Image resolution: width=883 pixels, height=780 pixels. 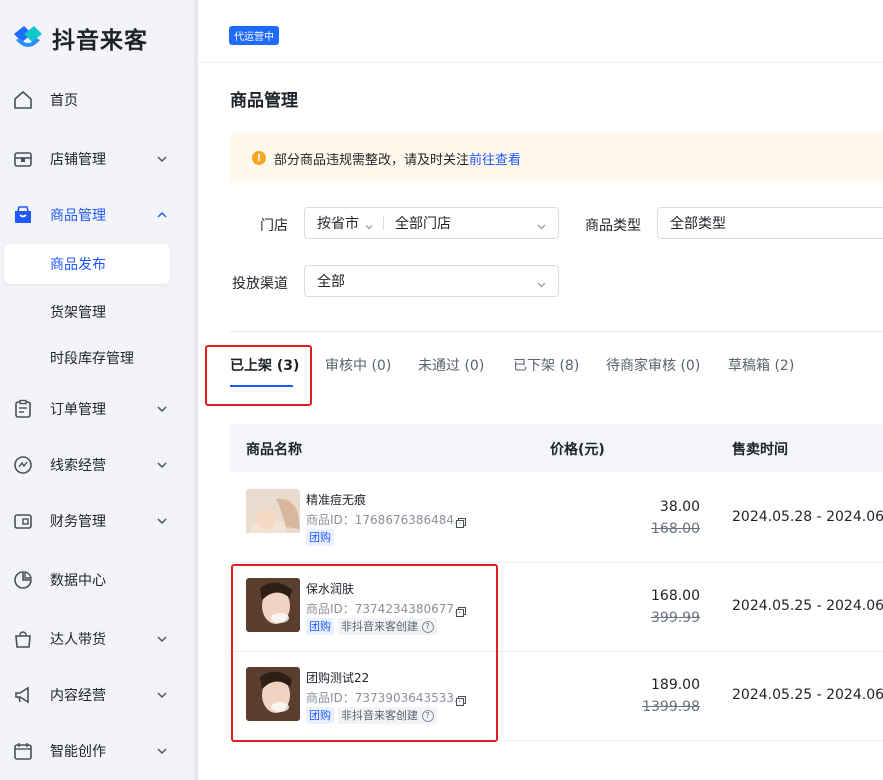 I want to click on type-value: 全部类型, so click(x=698, y=224).